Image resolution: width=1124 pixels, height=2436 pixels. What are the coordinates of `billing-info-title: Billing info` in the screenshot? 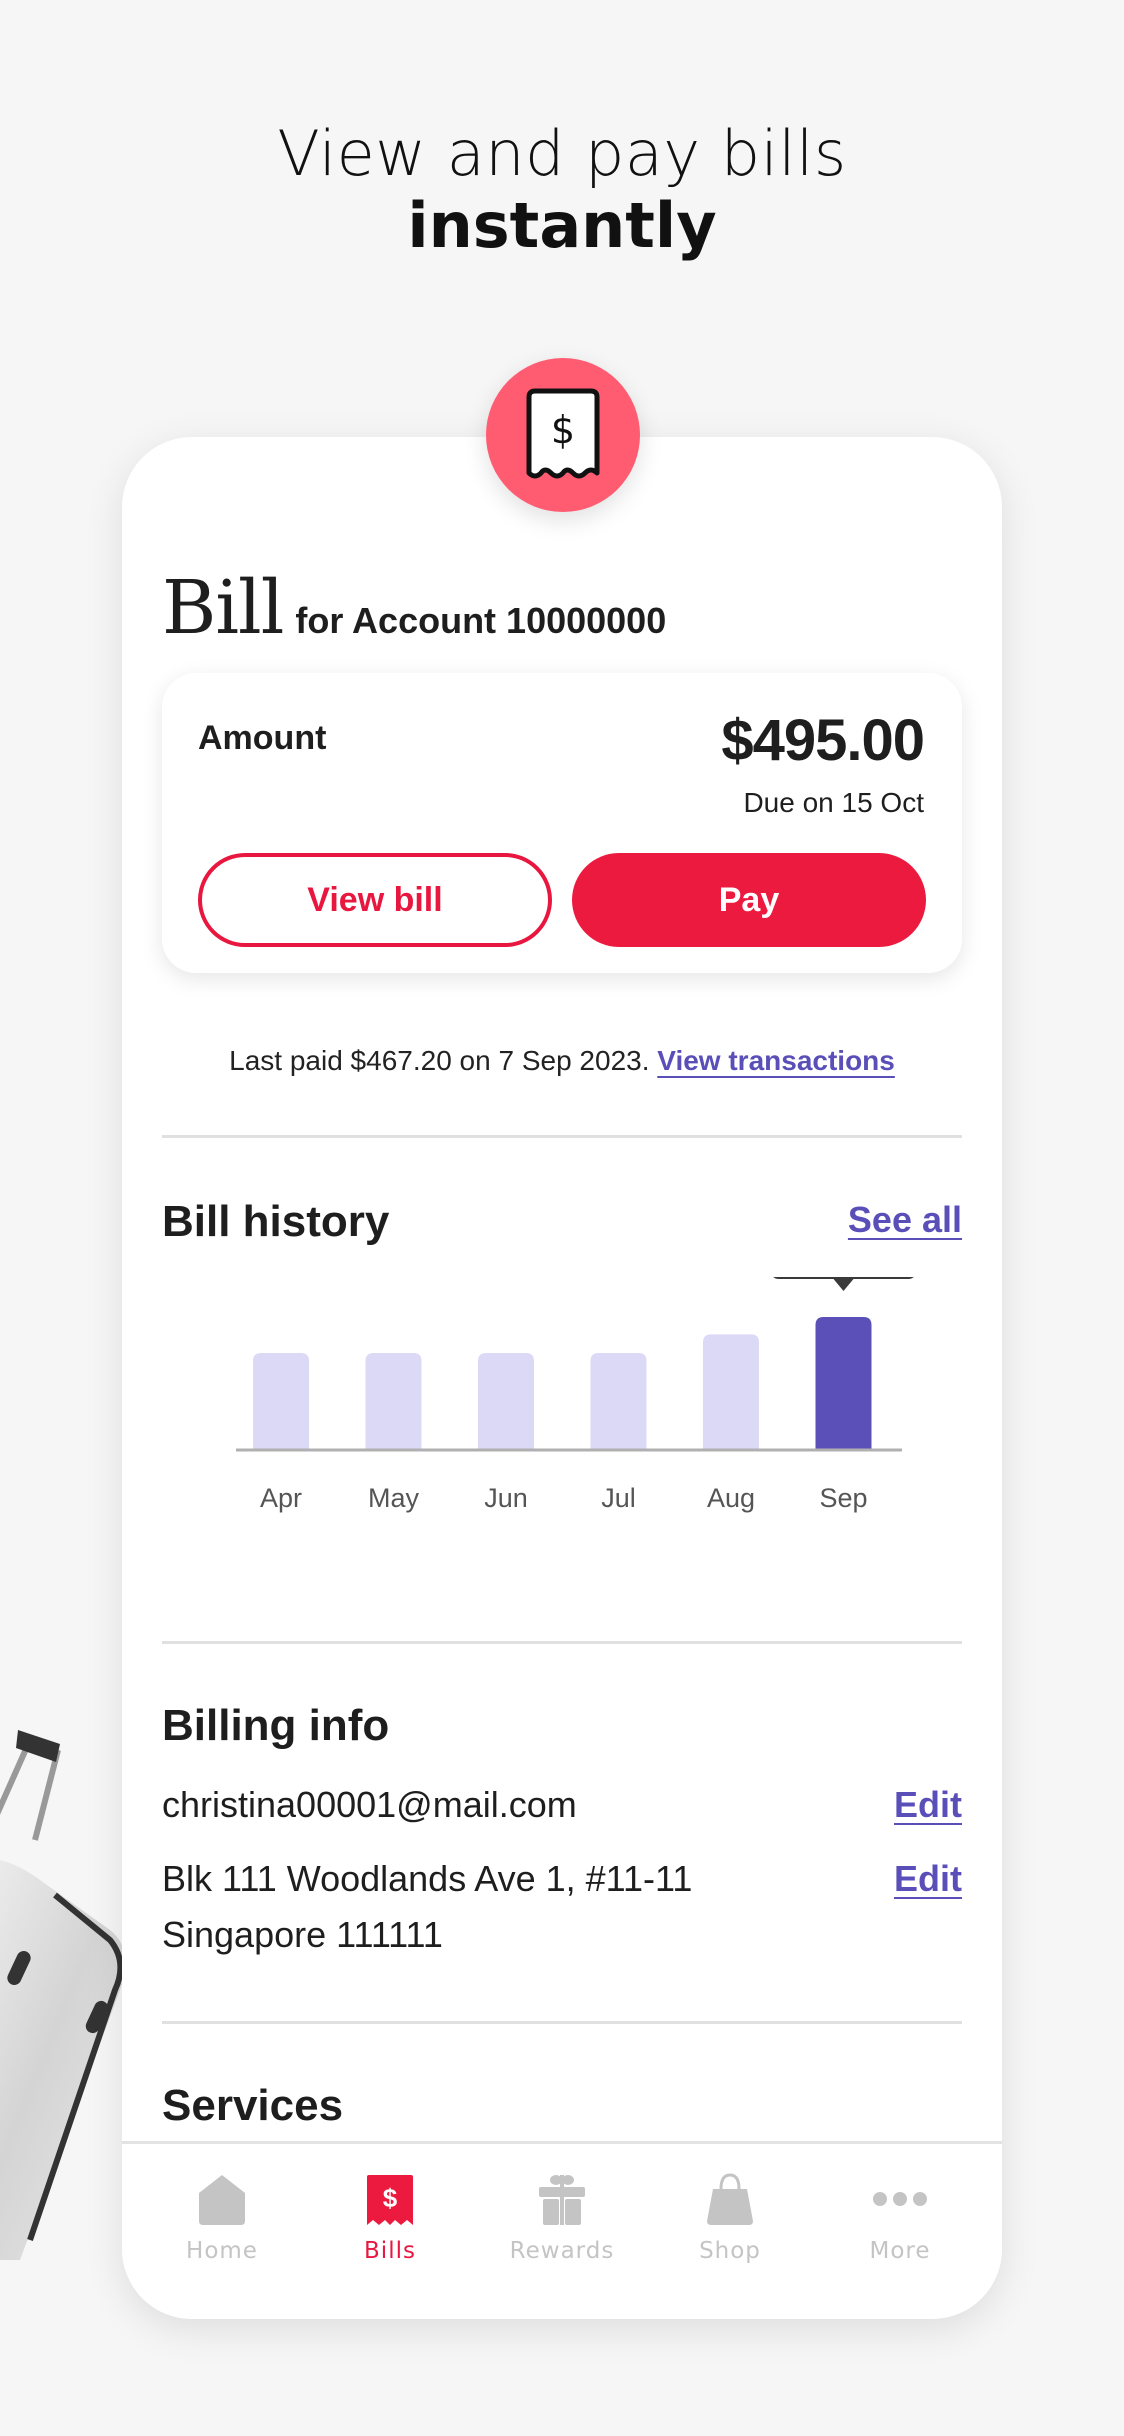 It's located at (276, 1725).